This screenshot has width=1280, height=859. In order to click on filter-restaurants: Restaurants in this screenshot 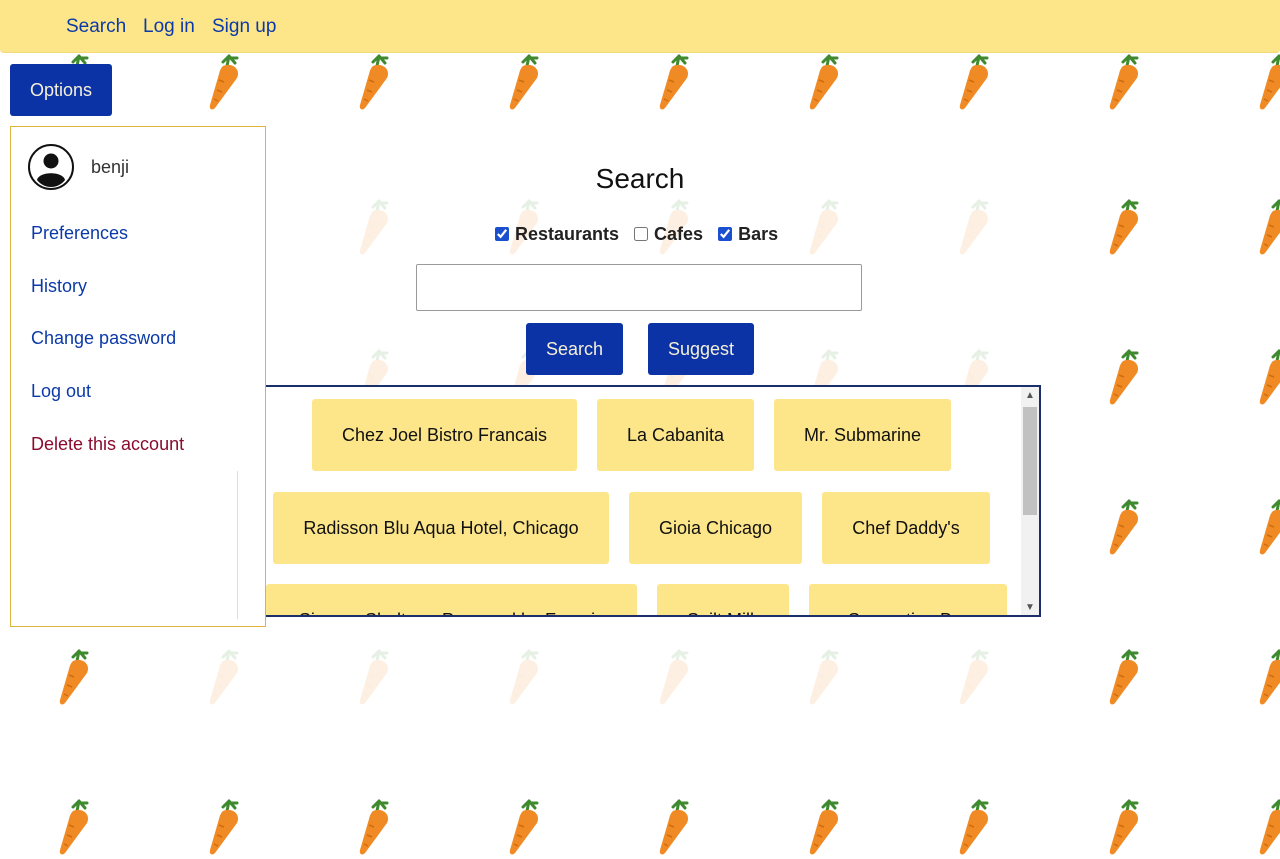, I will do `click(556, 234)`.